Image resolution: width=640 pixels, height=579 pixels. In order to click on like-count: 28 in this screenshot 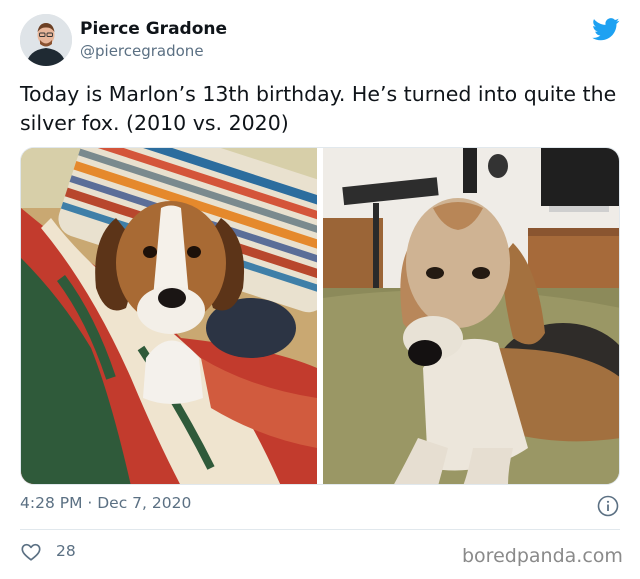, I will do `click(66, 551)`.